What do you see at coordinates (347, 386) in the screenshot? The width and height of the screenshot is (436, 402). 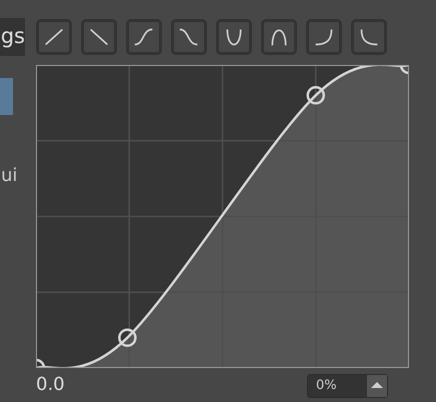 I see `spinbox: 0%` at bounding box center [347, 386].